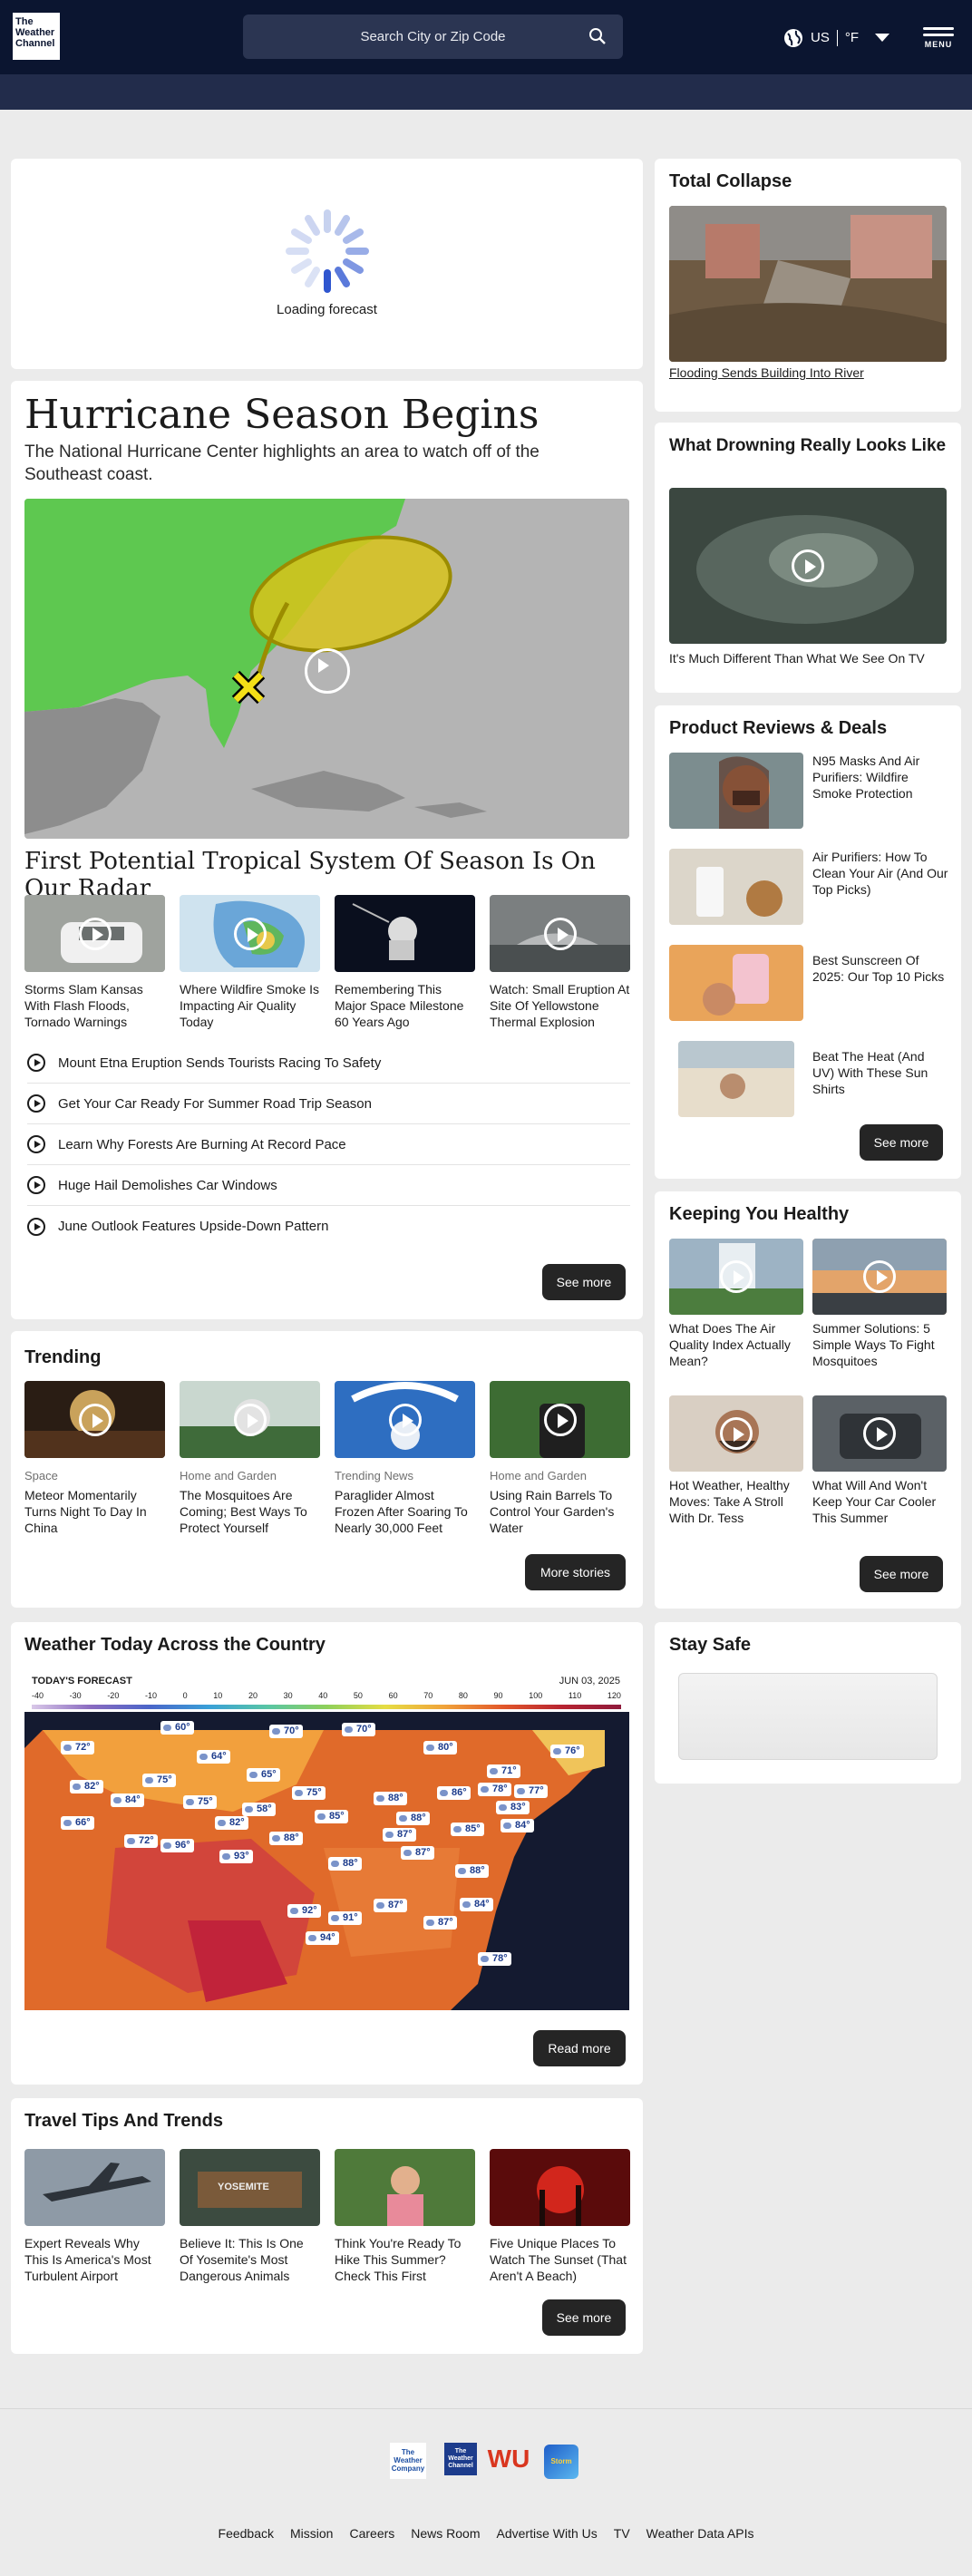 Image resolution: width=972 pixels, height=2576 pixels. What do you see at coordinates (509, 2459) in the screenshot?
I see `wunderground-logo: WU` at bounding box center [509, 2459].